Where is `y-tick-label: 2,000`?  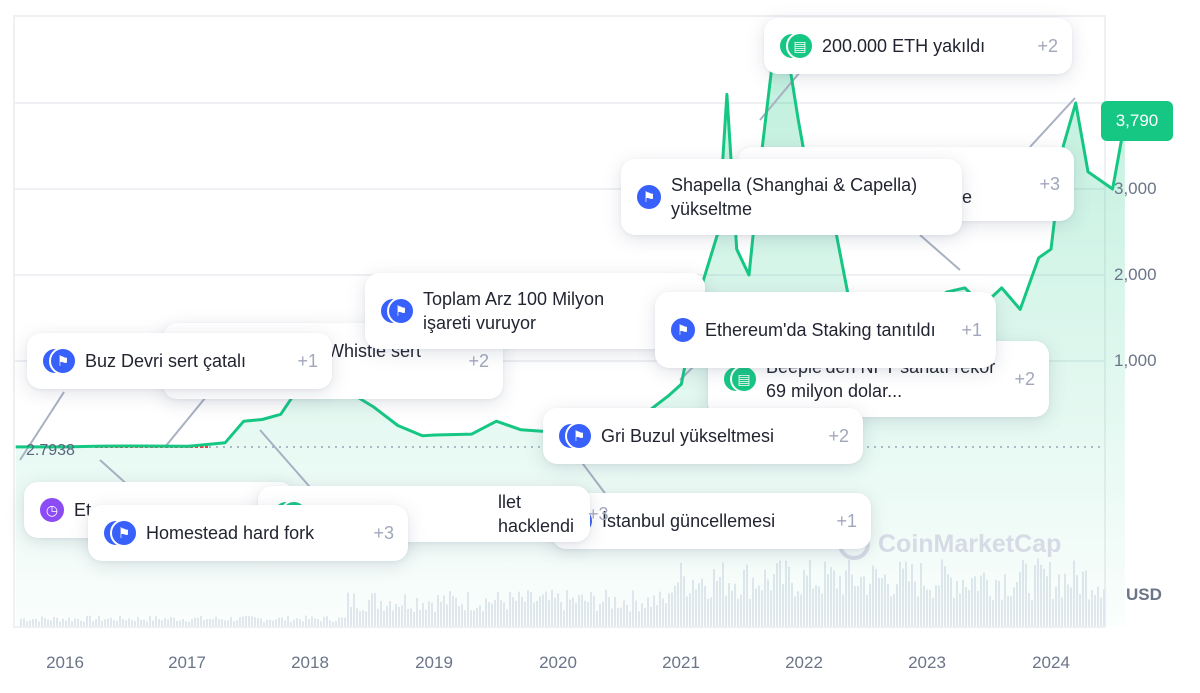 y-tick-label: 2,000 is located at coordinates (1135, 274).